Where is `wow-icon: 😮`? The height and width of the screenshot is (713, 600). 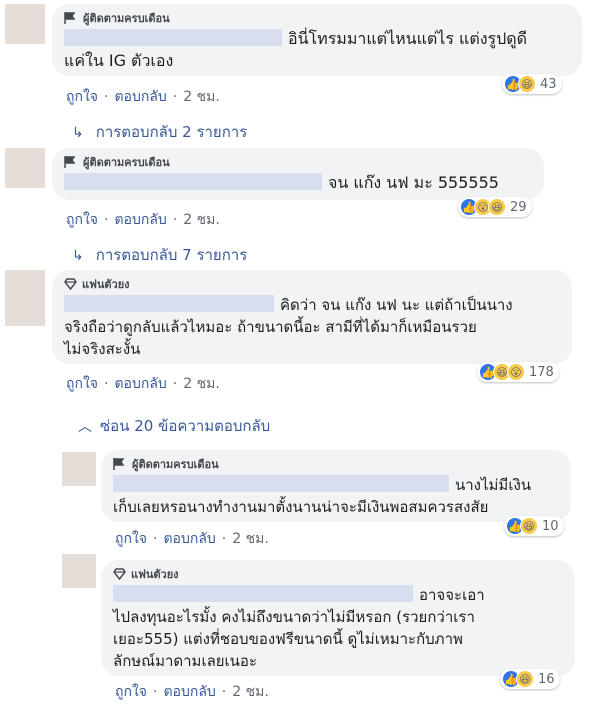 wow-icon: 😮 is located at coordinates (516, 372).